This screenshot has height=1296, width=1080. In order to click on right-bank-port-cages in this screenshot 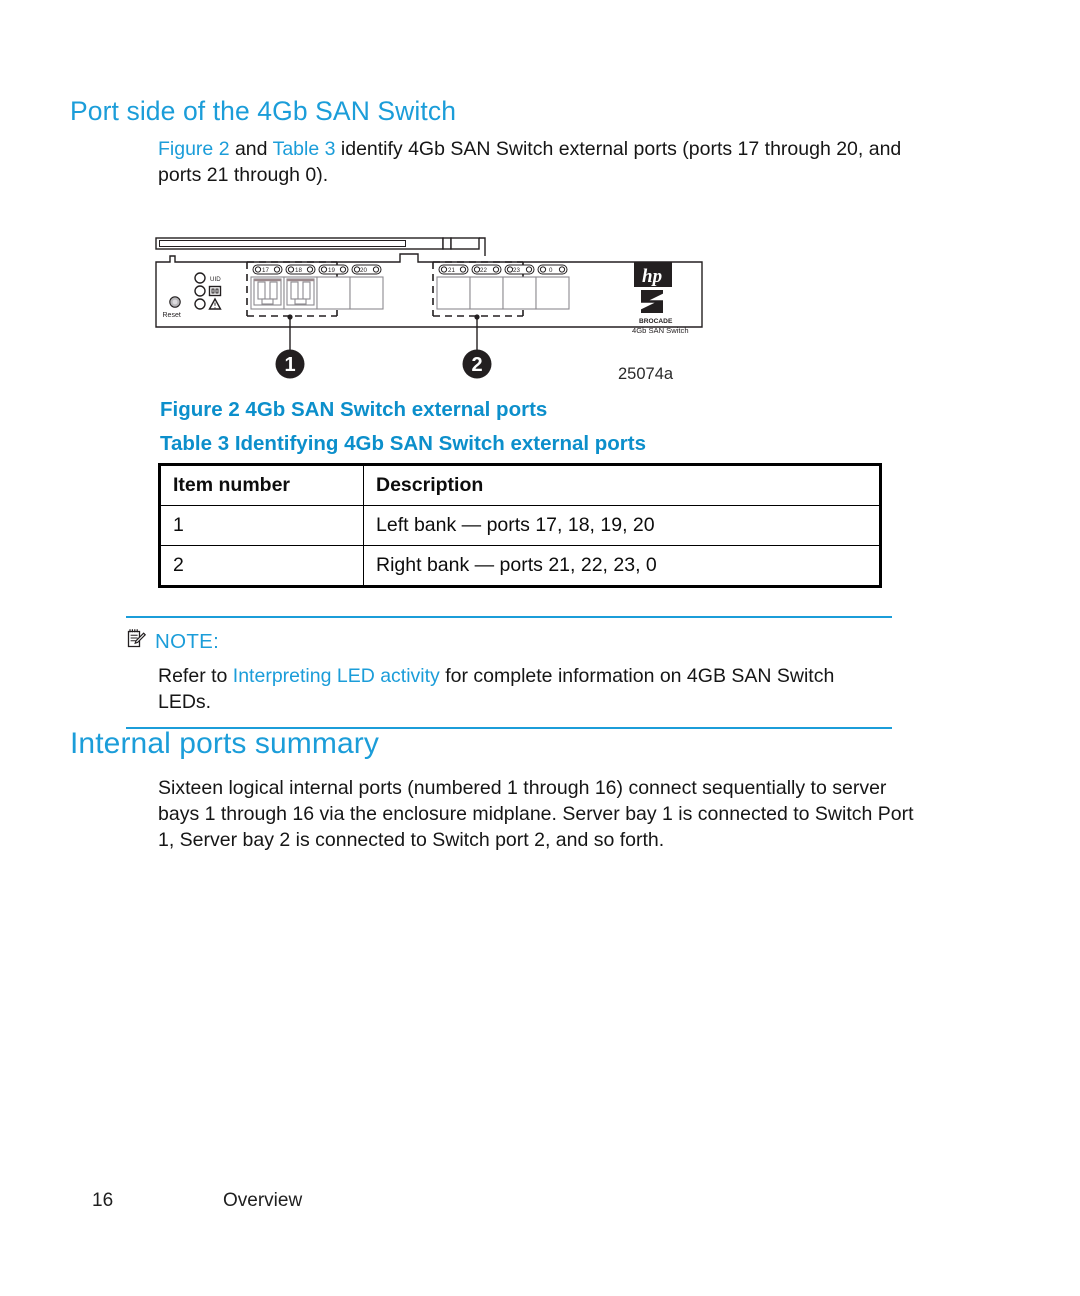, I will do `click(503, 293)`.